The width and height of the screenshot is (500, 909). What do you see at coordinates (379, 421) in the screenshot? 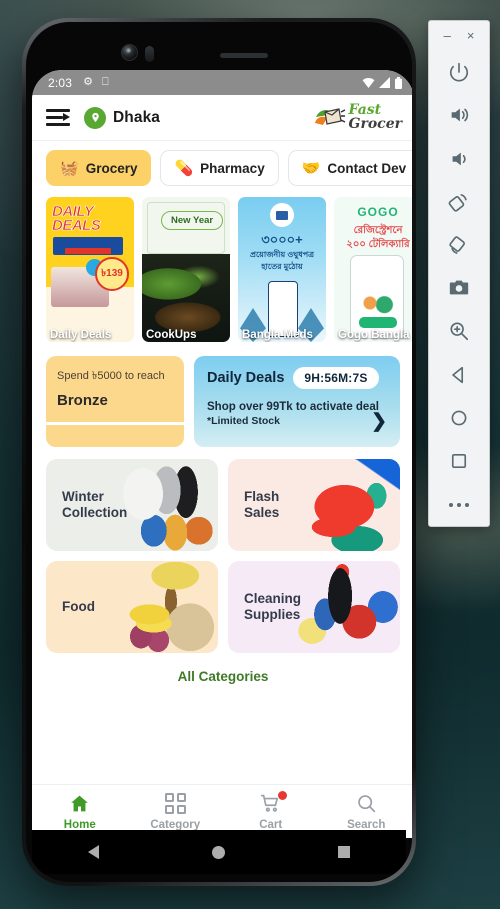
I see `chevron-right-icon: ❯` at bounding box center [379, 421].